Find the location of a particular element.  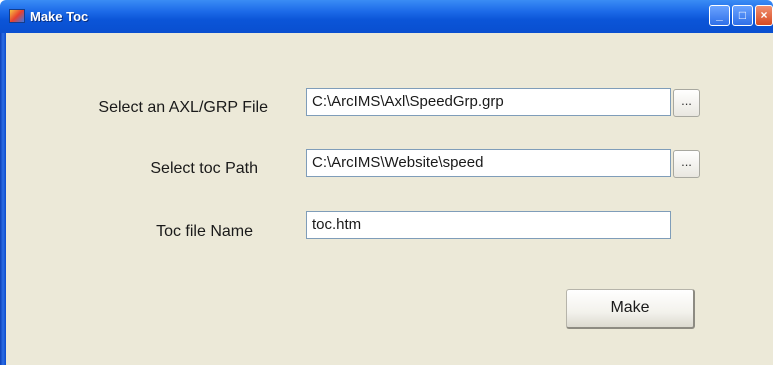

close-icon: × is located at coordinates (764, 15).